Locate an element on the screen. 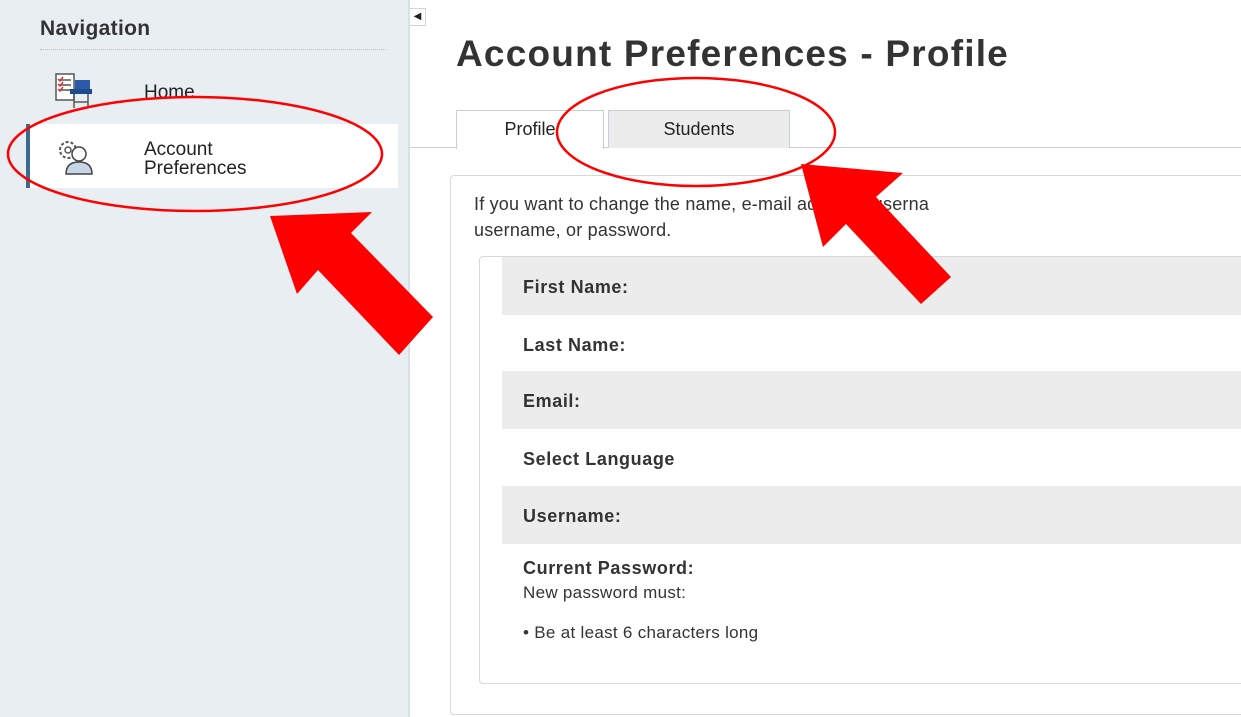 The width and height of the screenshot is (1241, 717). page-title: Account Preferences - Profile is located at coordinates (732, 53).